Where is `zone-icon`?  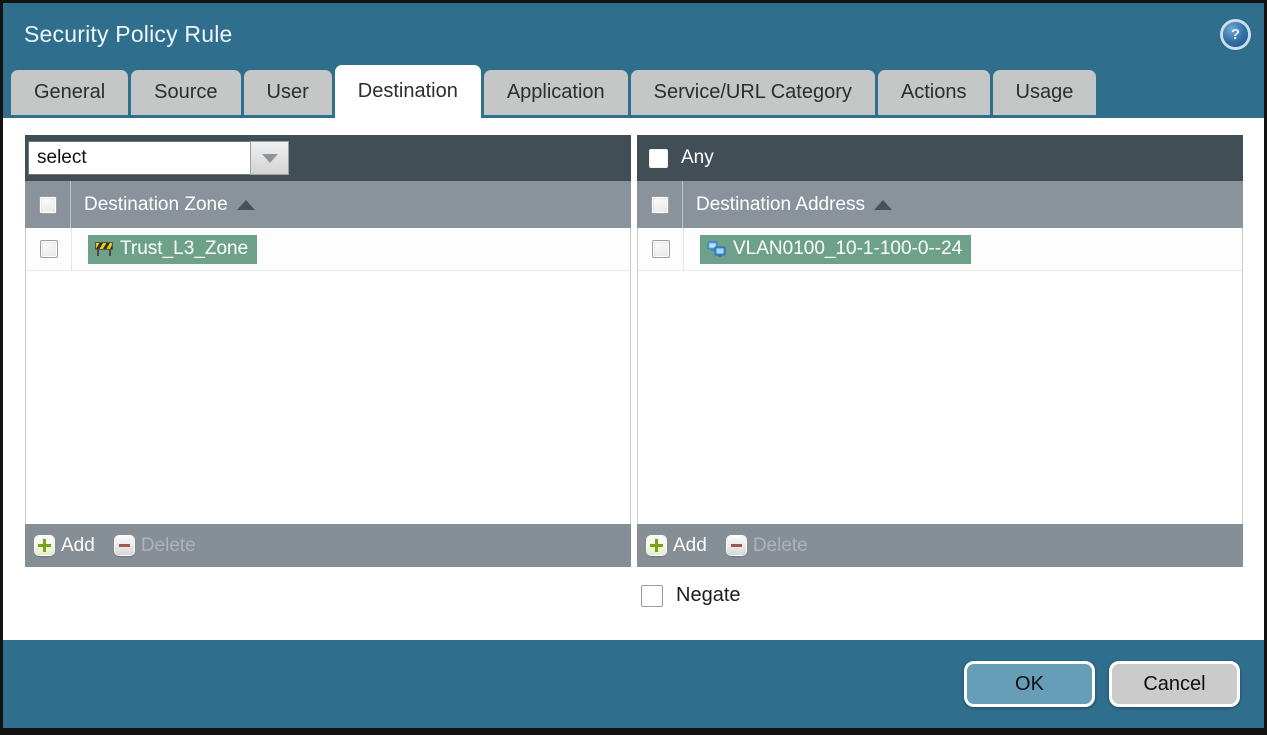 zone-icon is located at coordinates (104, 248).